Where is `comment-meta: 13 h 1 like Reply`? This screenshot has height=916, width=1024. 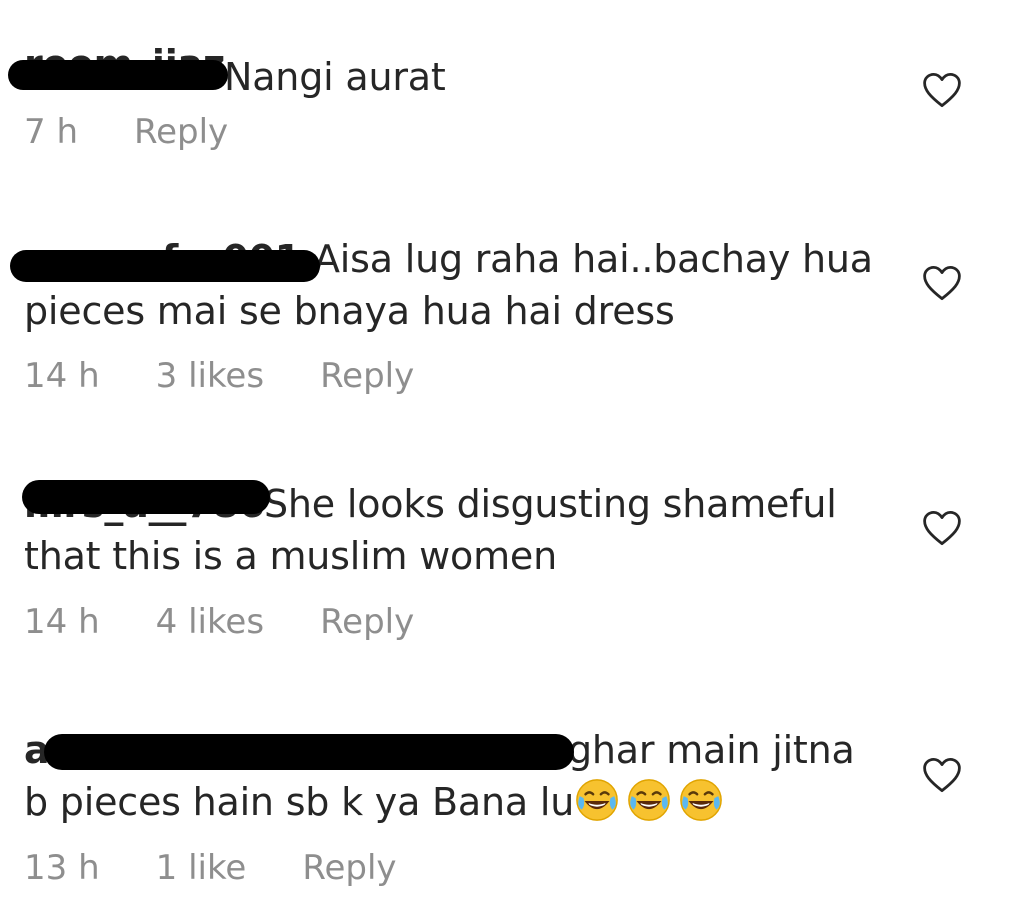
comment-meta: 13 h 1 like Reply is located at coordinates (238, 868).